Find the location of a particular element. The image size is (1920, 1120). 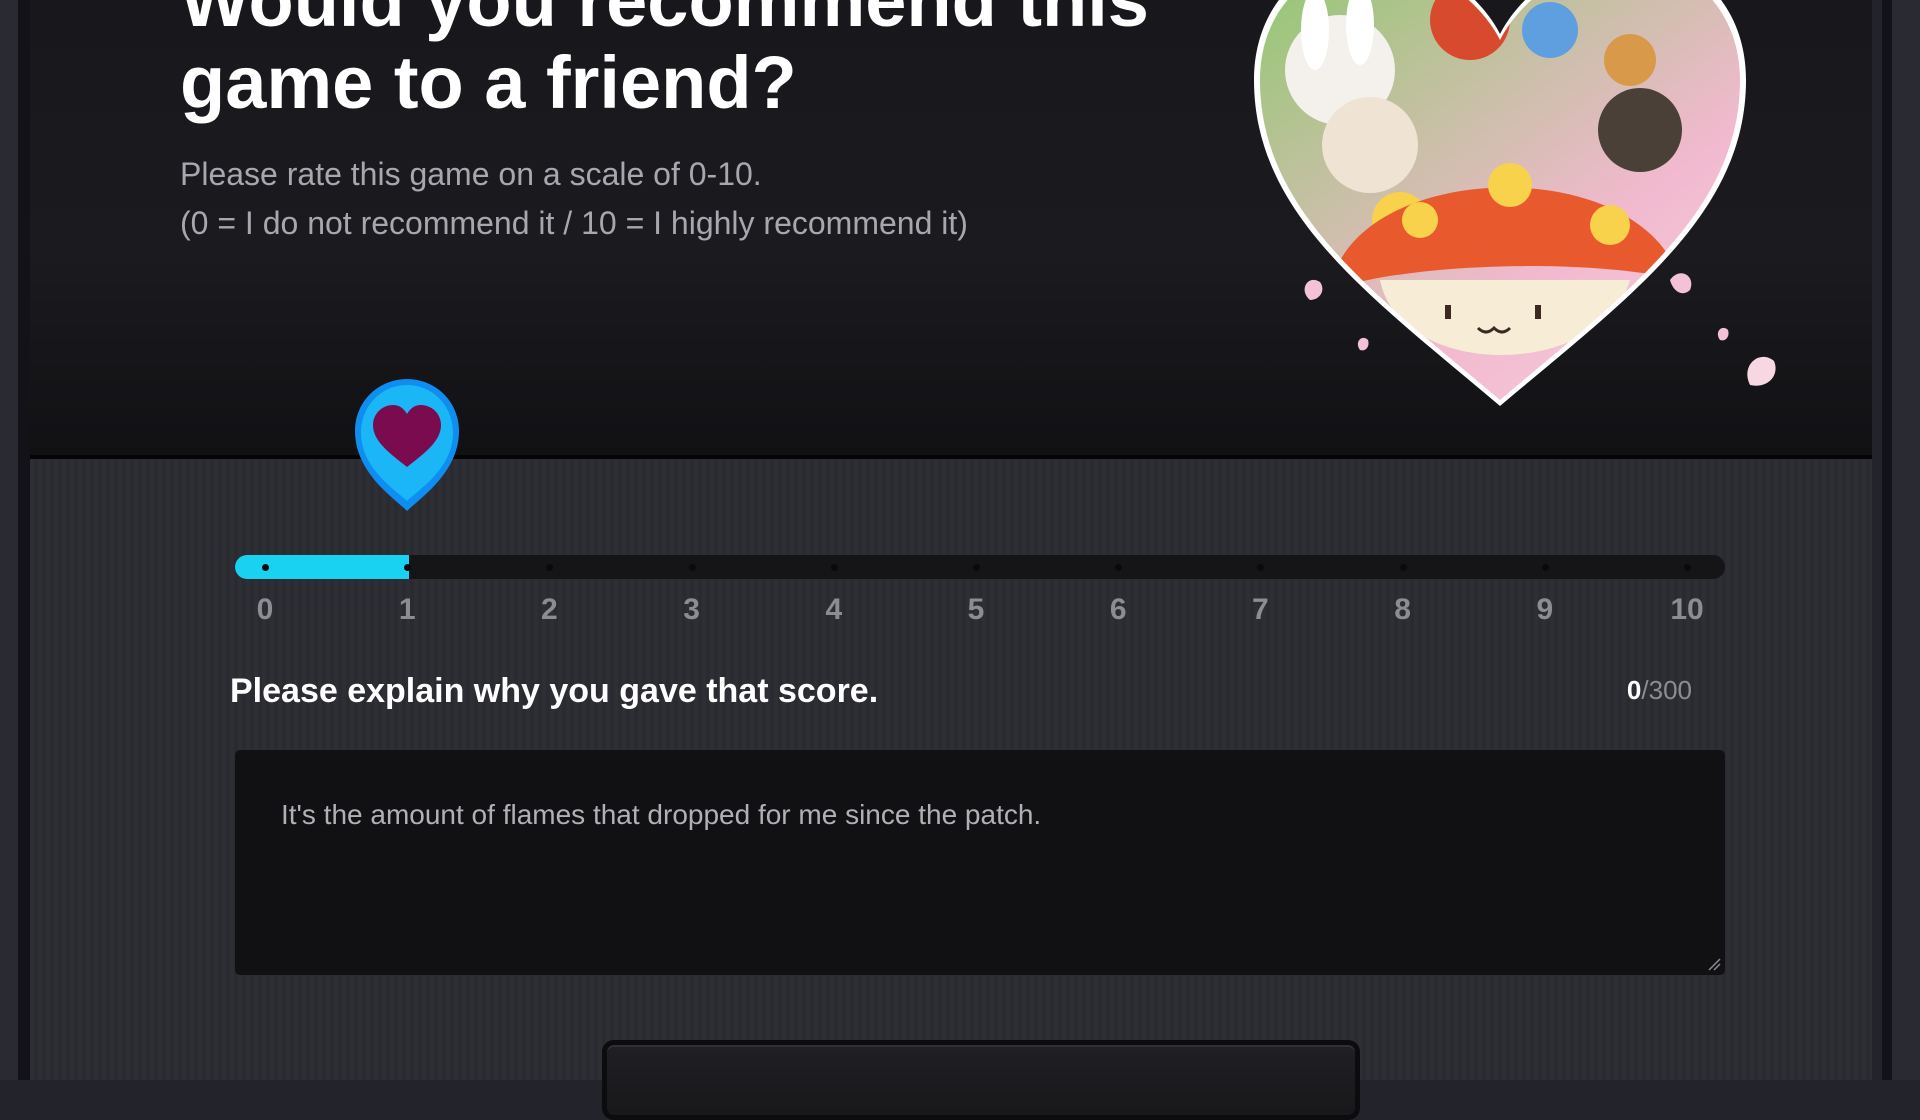

slider-tick-label: 0 is located at coordinates (265, 609).